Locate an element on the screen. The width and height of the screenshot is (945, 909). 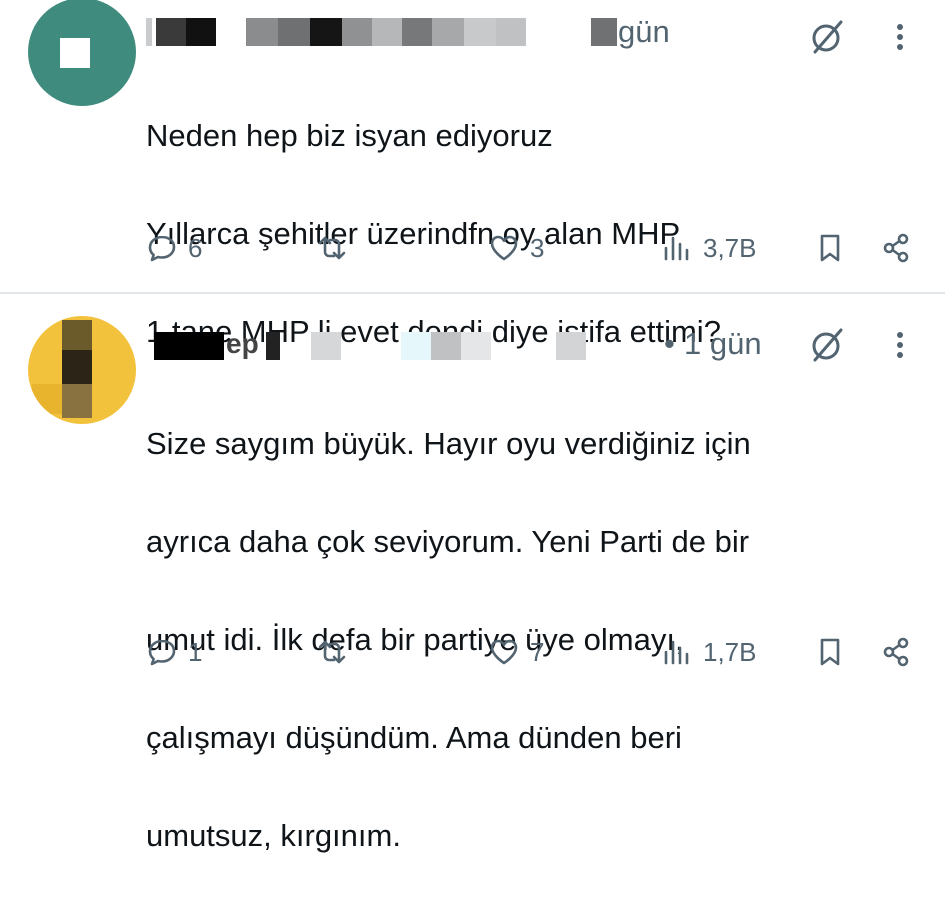
views-count: 1,7B is located at coordinates (730, 651).